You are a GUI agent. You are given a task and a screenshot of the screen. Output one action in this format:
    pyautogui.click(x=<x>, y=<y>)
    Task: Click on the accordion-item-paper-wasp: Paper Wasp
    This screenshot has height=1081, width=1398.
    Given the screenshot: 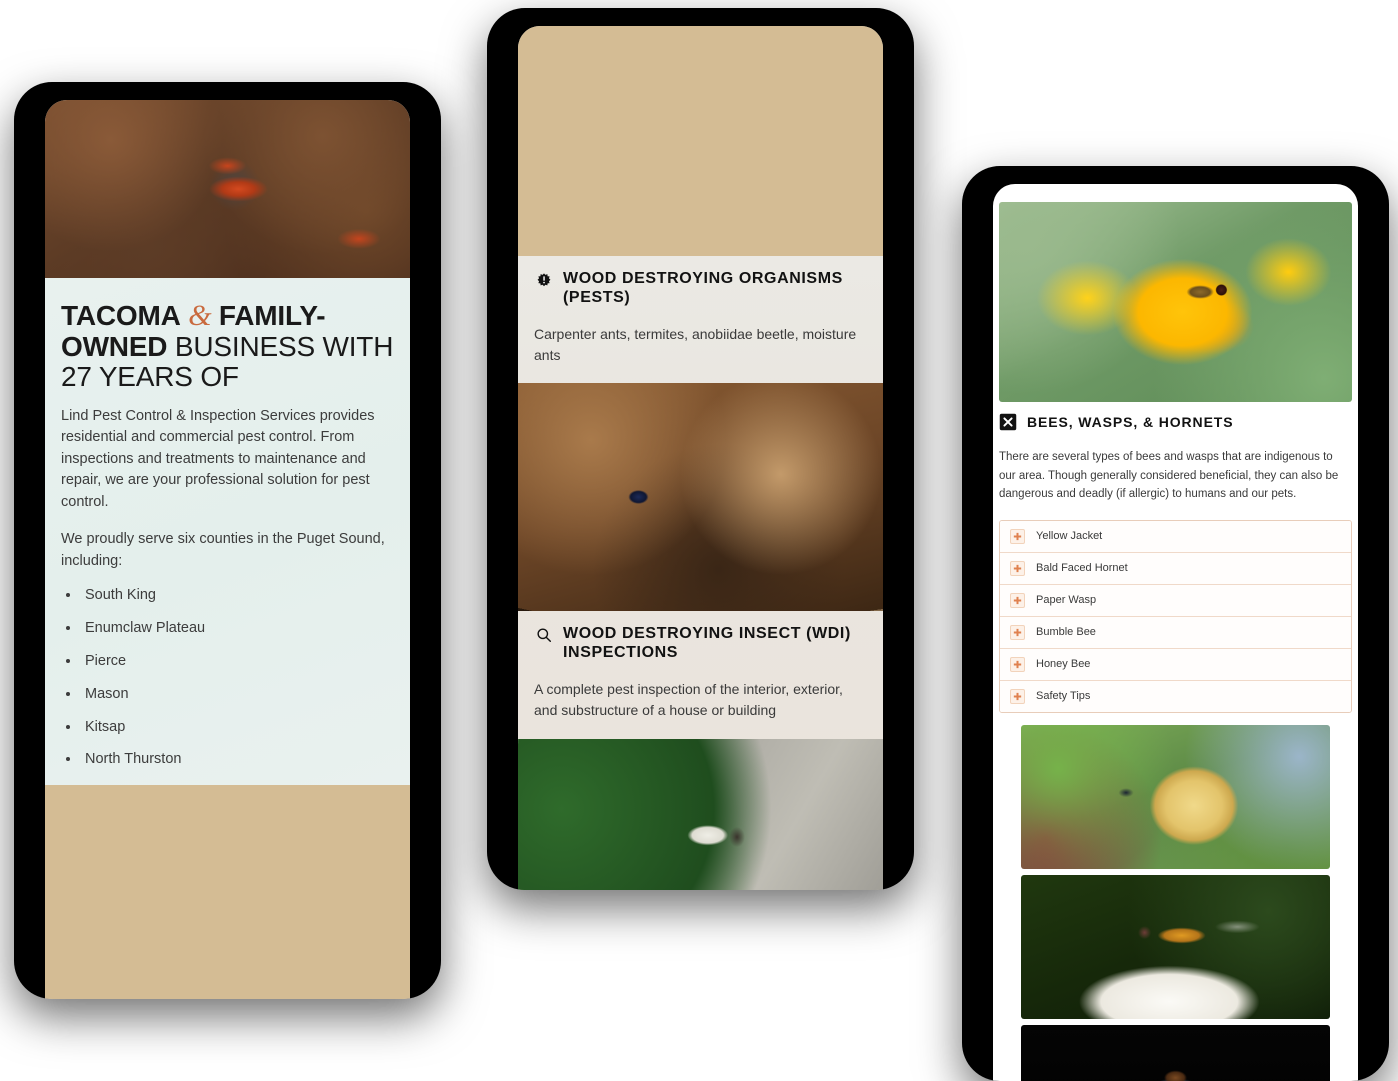 What is the action you would take?
    pyautogui.click(x=1175, y=600)
    